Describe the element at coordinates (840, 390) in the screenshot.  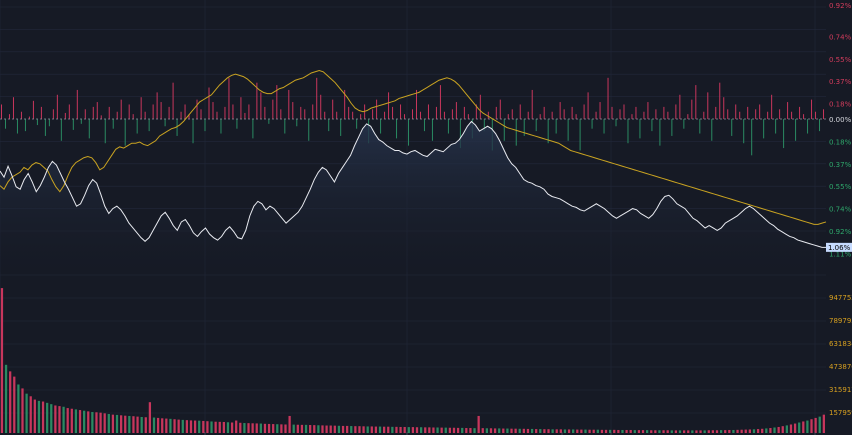
I see `volume-axis-label: 315917` at that location.